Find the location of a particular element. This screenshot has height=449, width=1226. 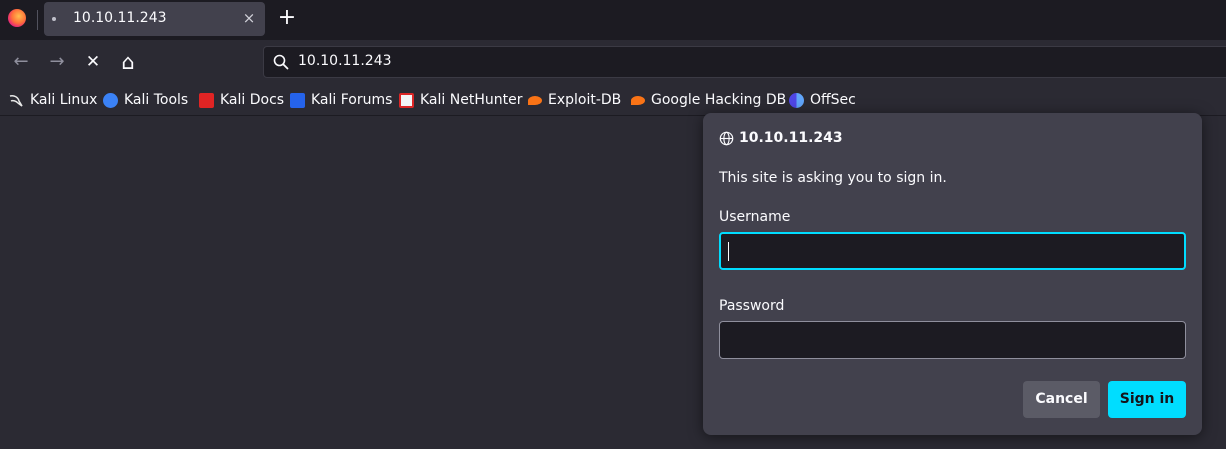

username-input is located at coordinates (952, 251).